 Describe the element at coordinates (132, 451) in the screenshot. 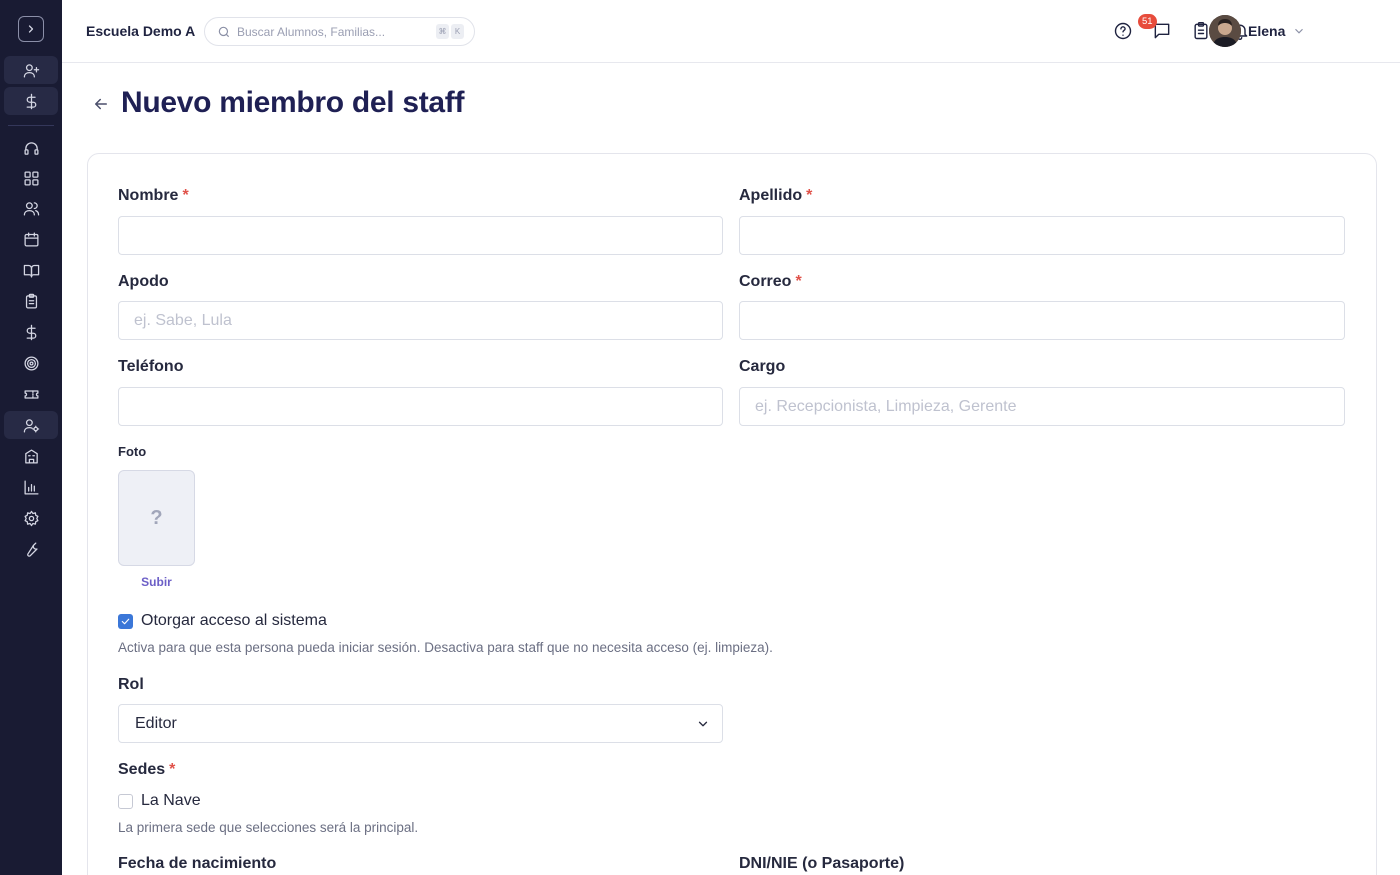

I see `photo-label: Foto` at that location.